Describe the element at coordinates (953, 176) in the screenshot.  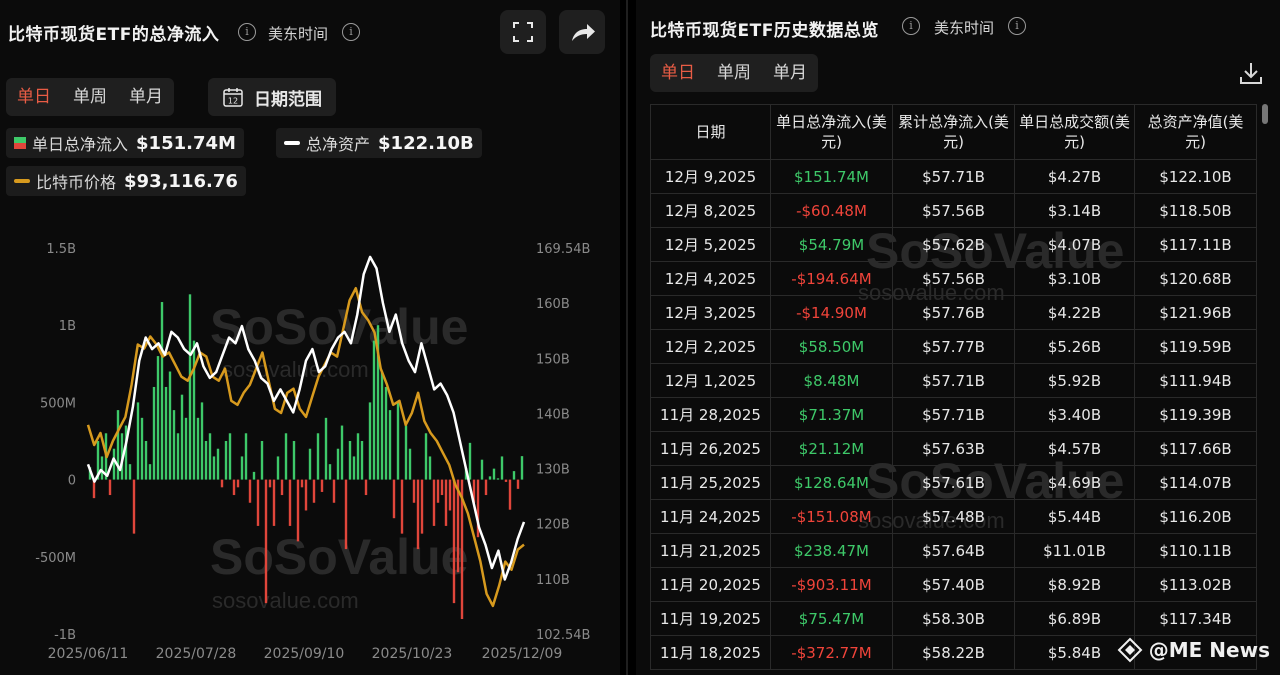
I see `table-row: 12月 9,2025 $151.74M $57.71B $4.27B $122.10B` at that location.